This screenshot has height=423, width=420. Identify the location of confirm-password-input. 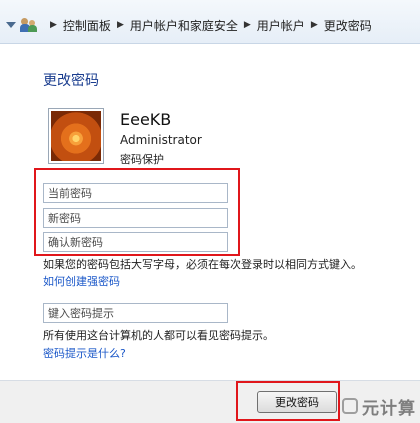
(135, 242).